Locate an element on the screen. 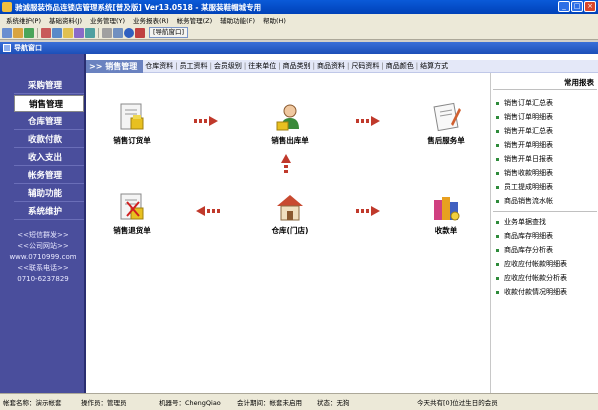 The image size is (598, 410). sales-order-label: 销售订货单 is located at coordinates (132, 140).